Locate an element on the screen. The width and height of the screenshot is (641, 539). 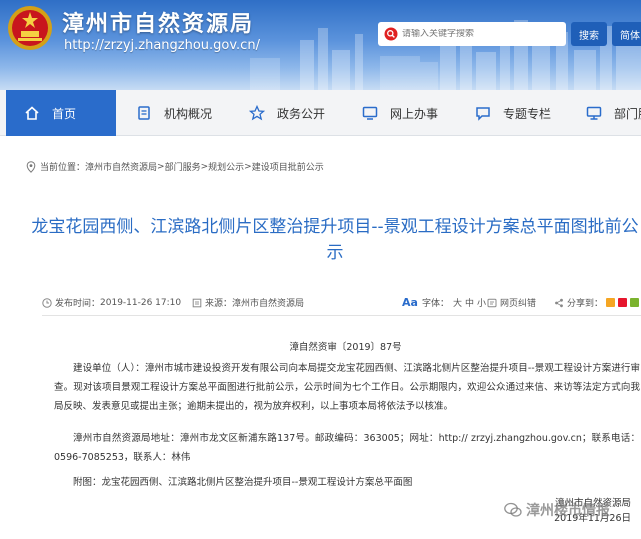
wechat-logo-icon is located at coordinates (513, 509).